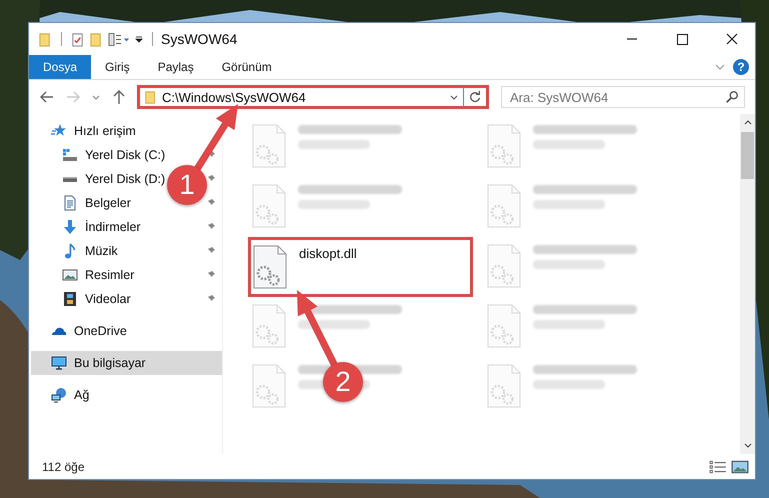  Describe the element at coordinates (234, 97) in the screenshot. I see `address-path: C:\Windows\SysWOW64` at that location.